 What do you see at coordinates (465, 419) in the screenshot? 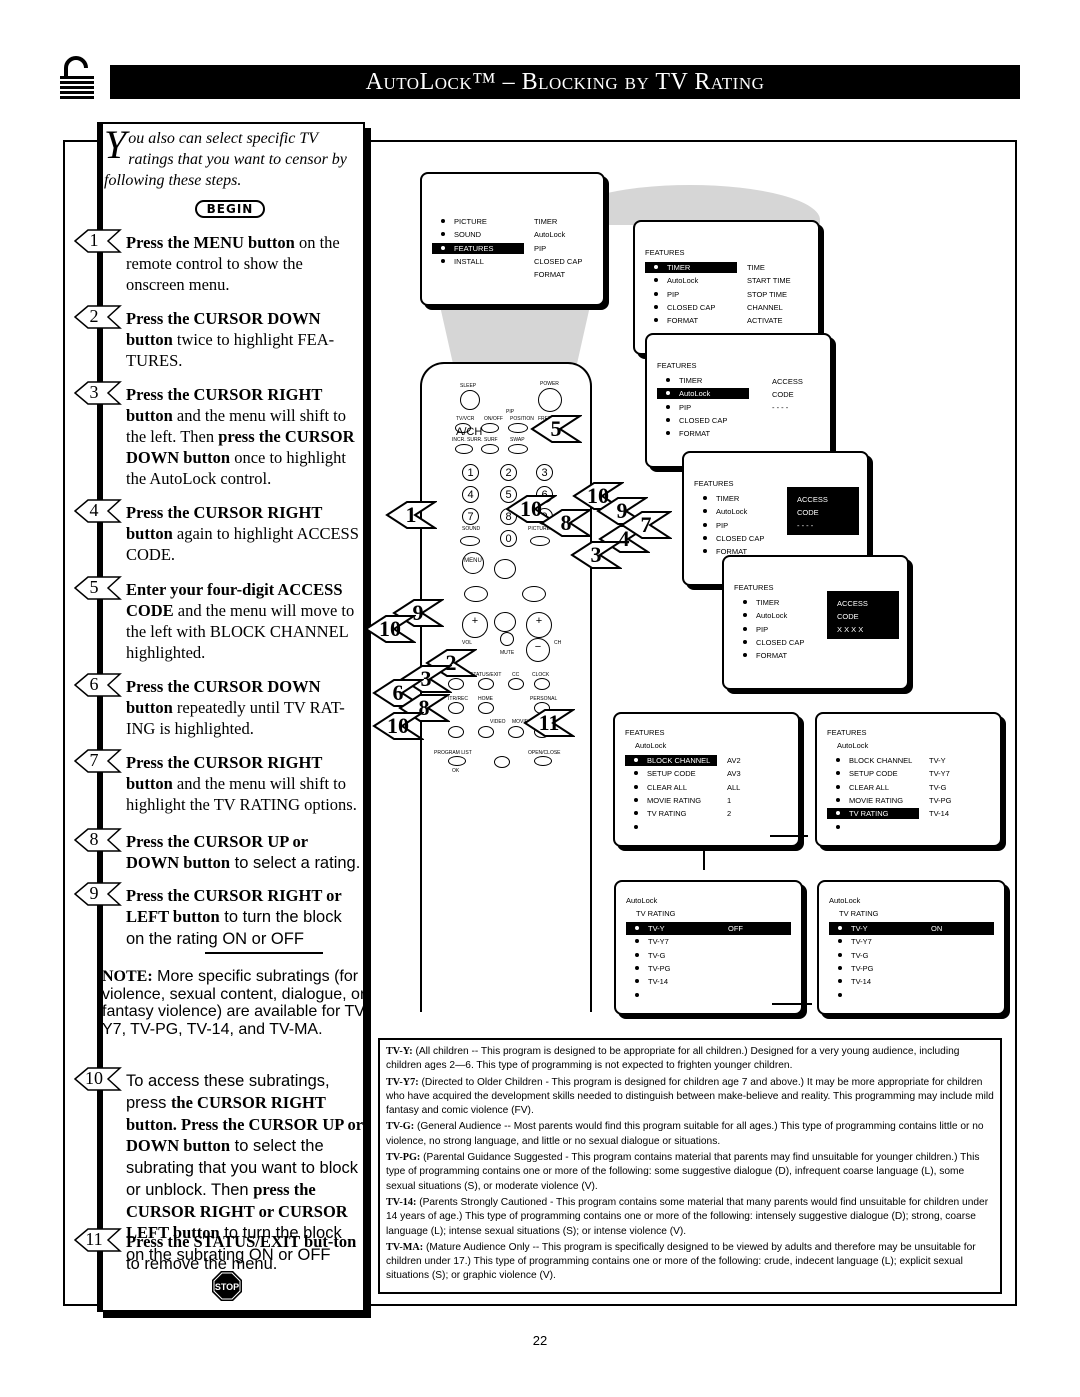
I see `remote-label: TV/VCR` at bounding box center [465, 419].